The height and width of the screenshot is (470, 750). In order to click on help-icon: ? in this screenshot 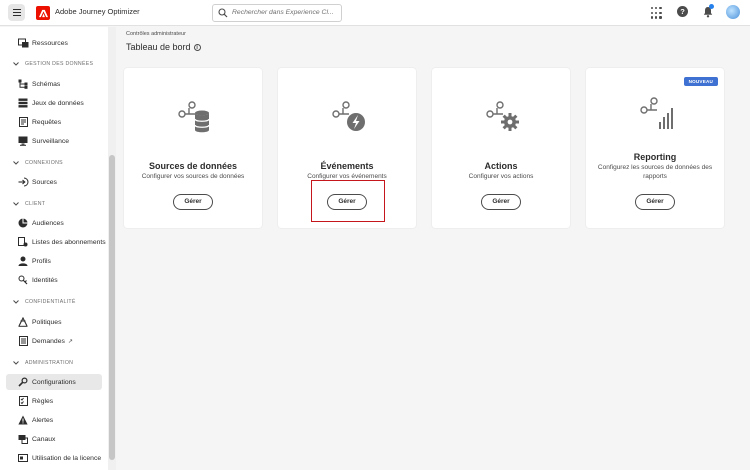, I will do `click(682, 11)`.